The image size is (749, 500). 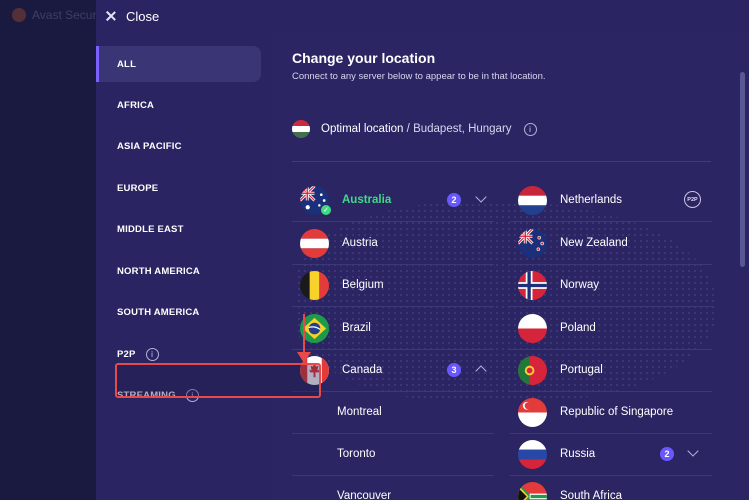 I want to click on avast-logo-icon, so click(x=19, y=15).